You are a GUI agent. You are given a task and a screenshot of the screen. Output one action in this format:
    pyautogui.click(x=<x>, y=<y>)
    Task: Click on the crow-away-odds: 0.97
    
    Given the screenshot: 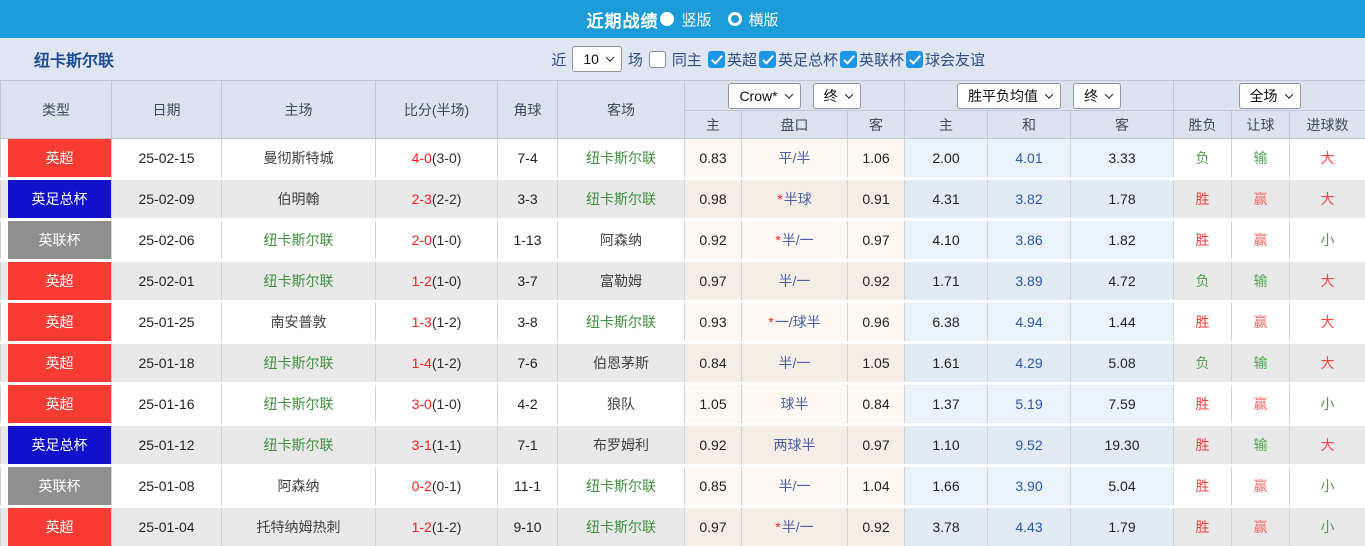 What is the action you would take?
    pyautogui.click(x=876, y=240)
    